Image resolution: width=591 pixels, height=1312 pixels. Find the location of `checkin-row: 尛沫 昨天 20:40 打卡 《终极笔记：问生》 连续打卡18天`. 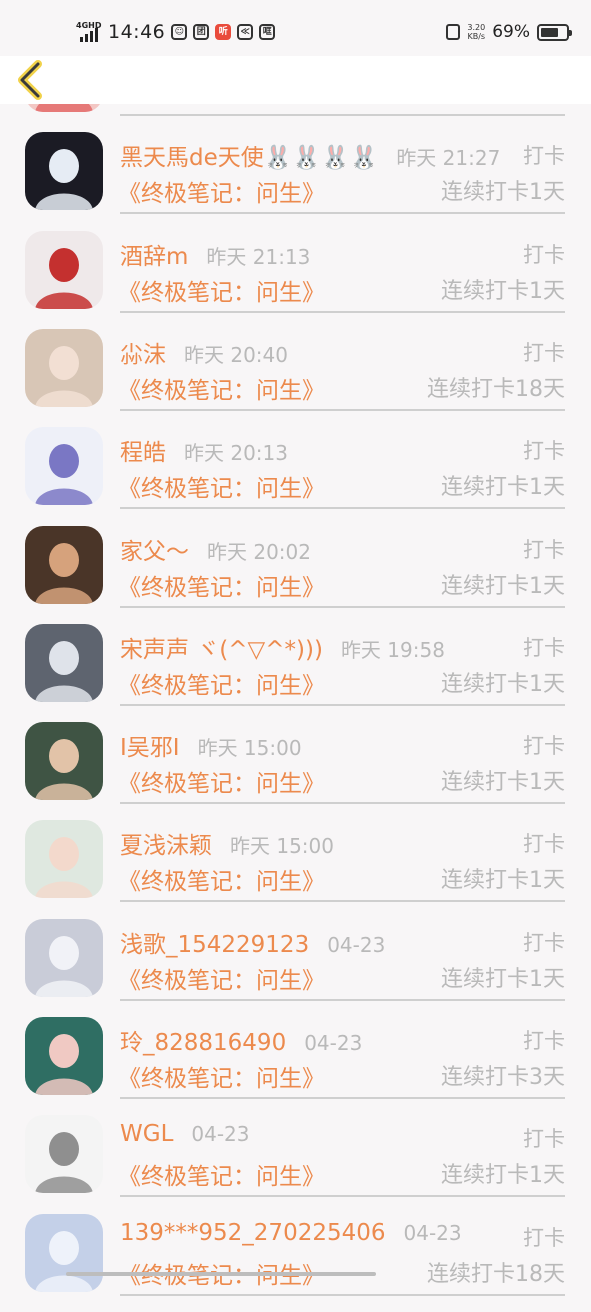

checkin-row: 尛沫 昨天 20:40 打卡 《终极笔记：问生》 连续打卡18天 is located at coordinates (295, 378).